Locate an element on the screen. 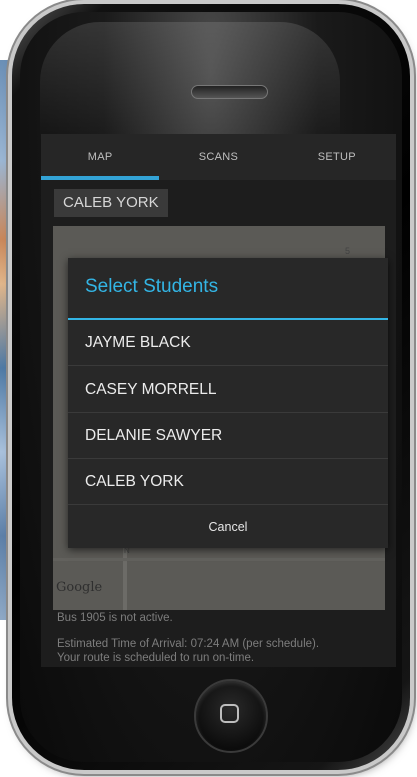 The width and height of the screenshot is (417, 777). map-road is located at coordinates (219, 559).